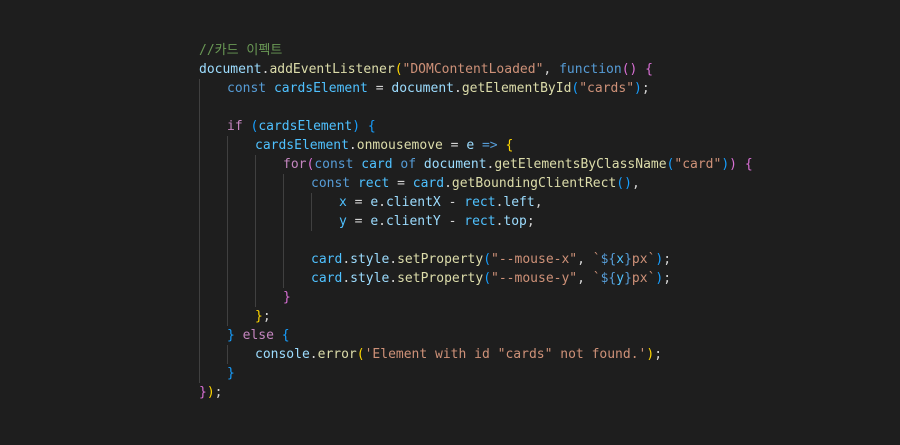  What do you see at coordinates (580, 164) in the screenshot?
I see `code-token: getElementsByClassName` at bounding box center [580, 164].